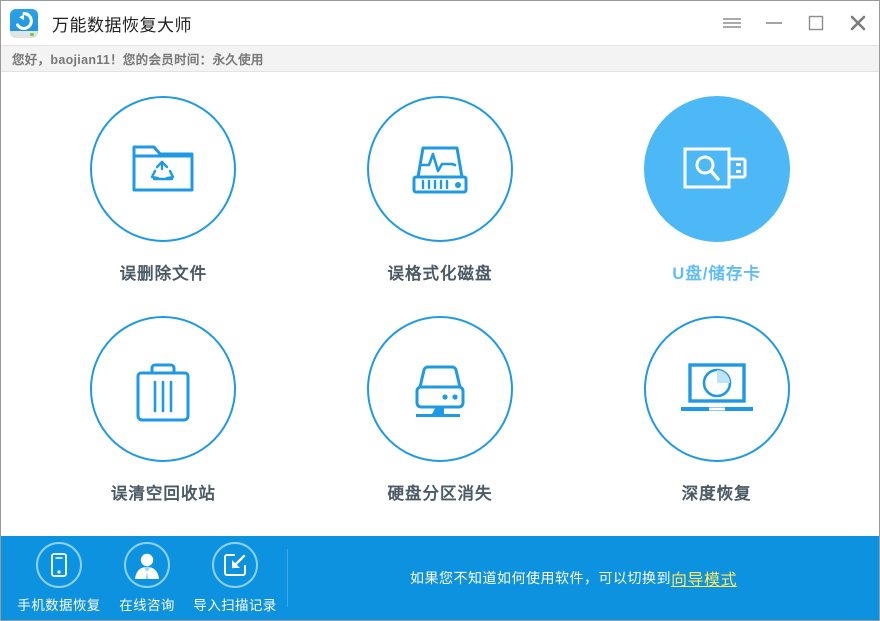 The image size is (880, 621). Describe the element at coordinates (24, 34) in the screenshot. I see `logo-base` at that location.